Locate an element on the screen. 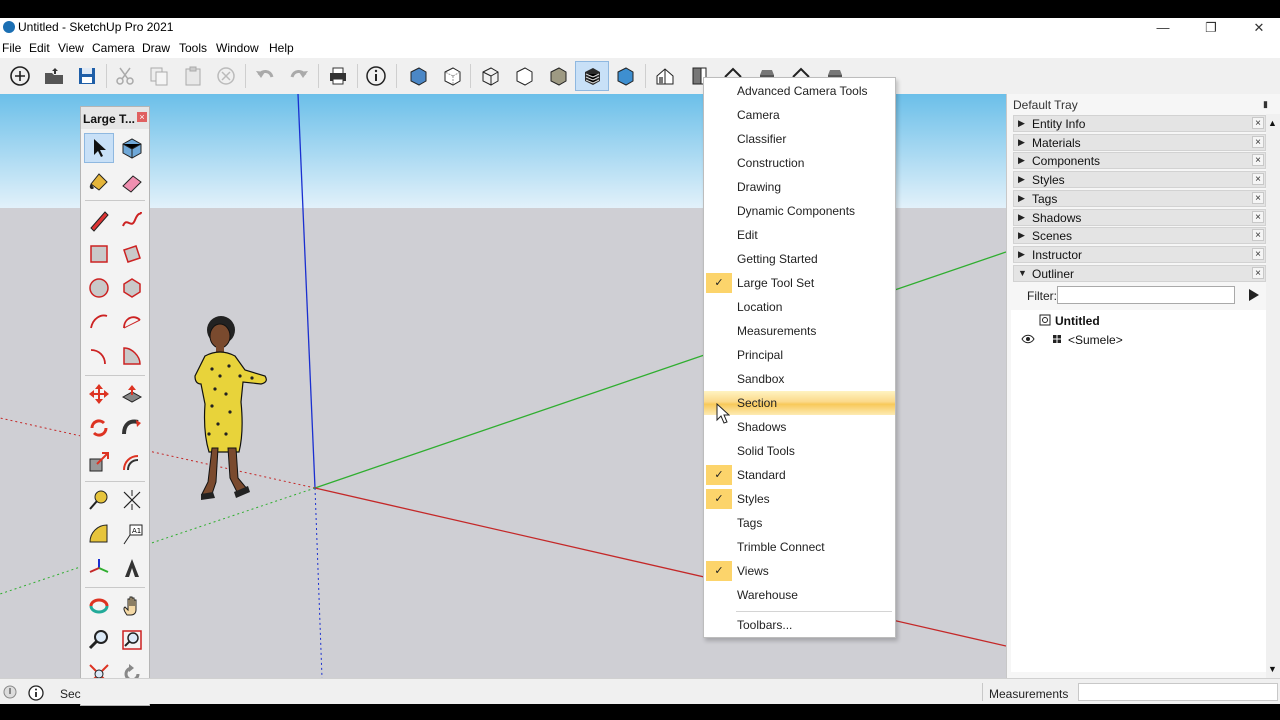 The width and height of the screenshot is (1280, 720). menu-item-camera: Camera is located at coordinates (799, 115).